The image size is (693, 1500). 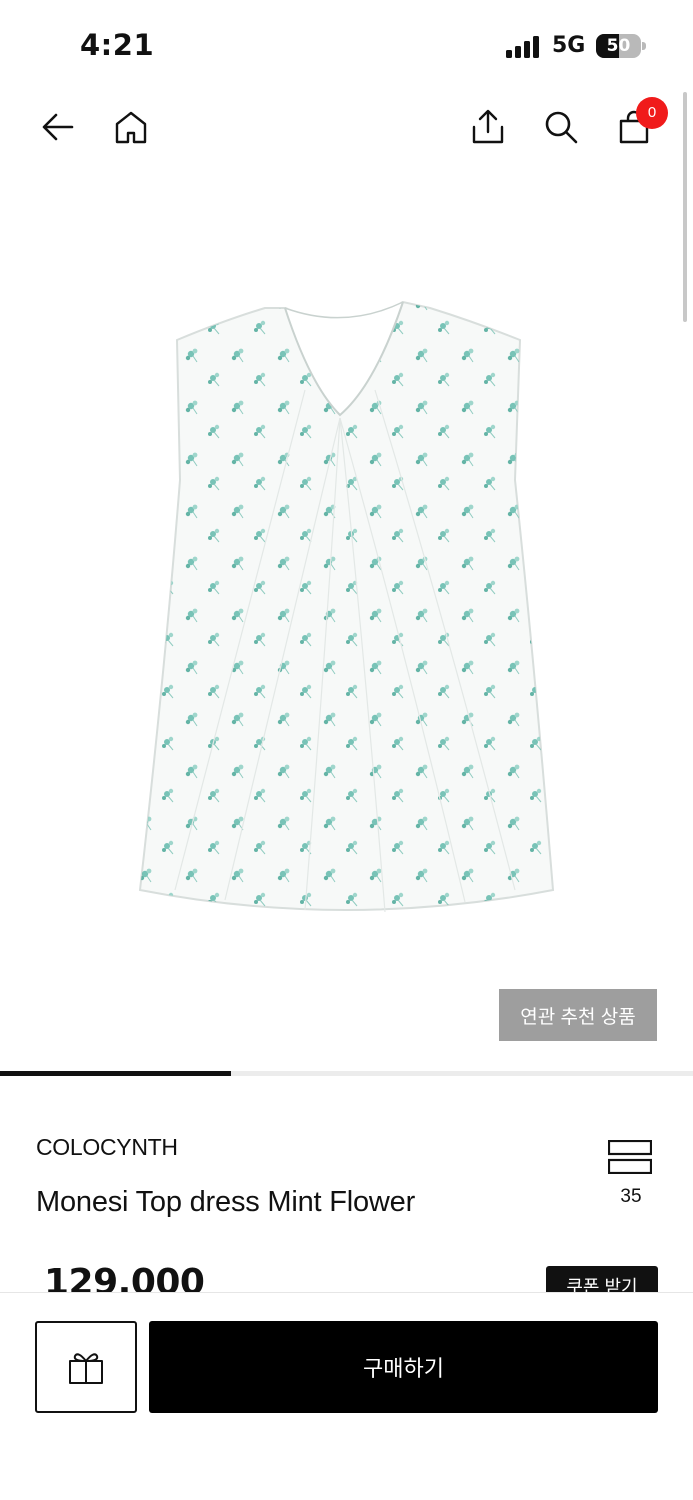 I want to click on battery-icon: 50, so click(x=621, y=46).